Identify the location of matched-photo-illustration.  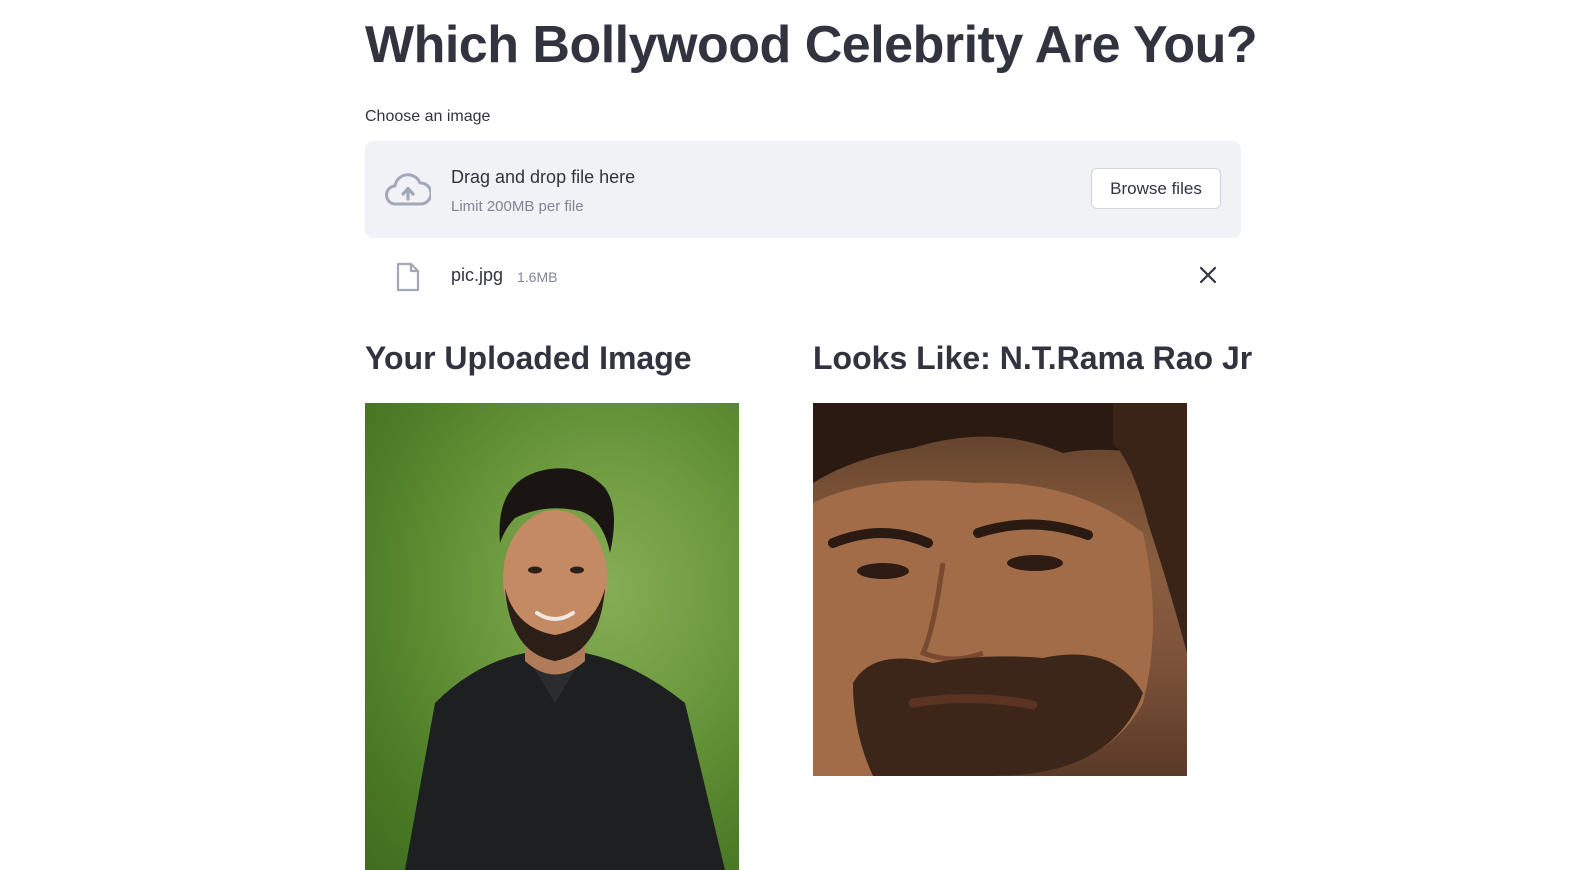
(1000, 589).